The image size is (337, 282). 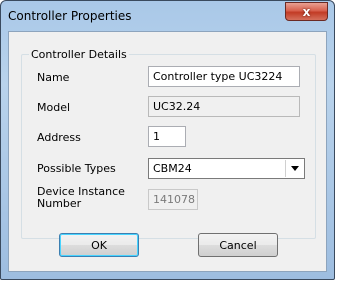 What do you see at coordinates (59, 137) in the screenshot?
I see `address-label: Address` at bounding box center [59, 137].